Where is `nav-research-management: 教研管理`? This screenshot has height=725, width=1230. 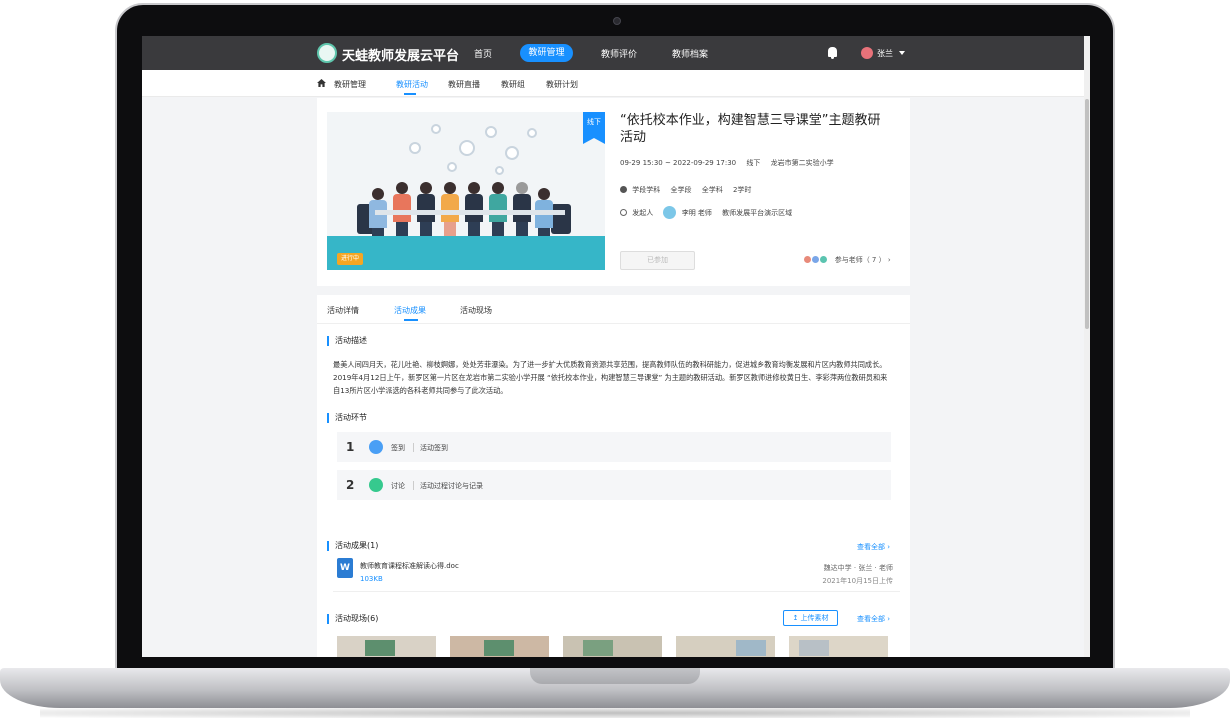
nav-research-management: 教研管理 is located at coordinates (546, 53).